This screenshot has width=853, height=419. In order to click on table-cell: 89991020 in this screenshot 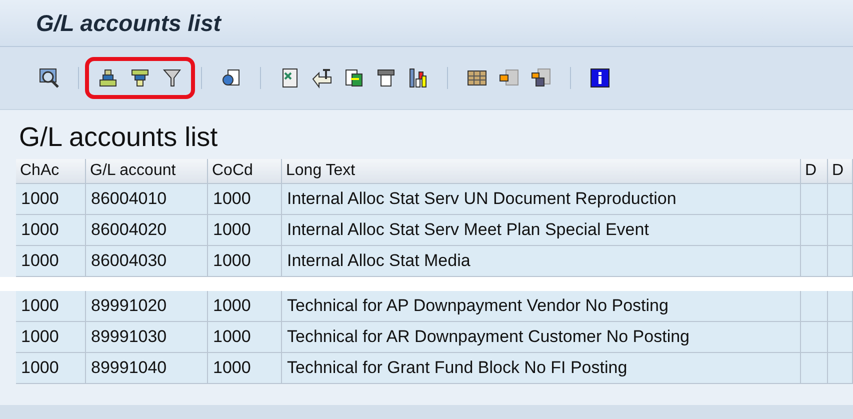, I will do `click(147, 306)`.